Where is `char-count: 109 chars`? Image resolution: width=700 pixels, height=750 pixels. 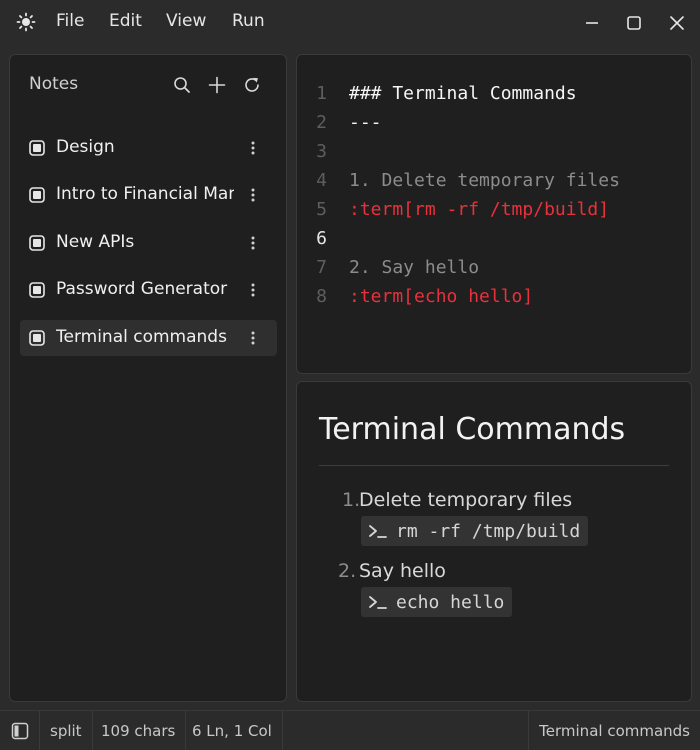
char-count: 109 chars is located at coordinates (139, 730).